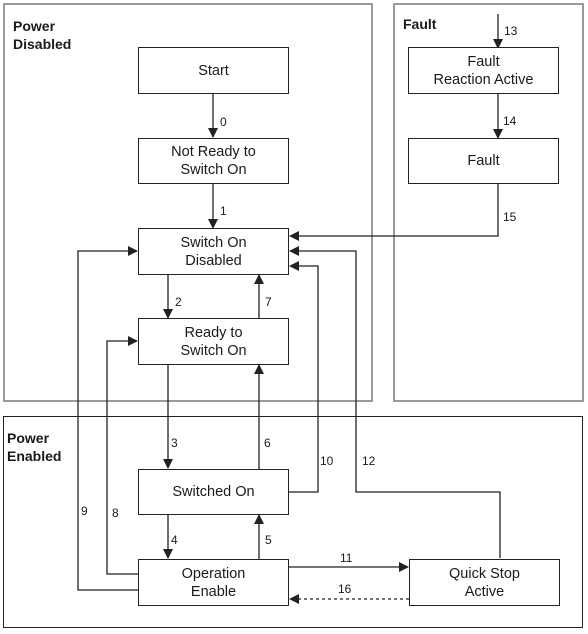 The width and height of the screenshot is (588, 634). I want to click on state-switched-on: Switched On, so click(213, 492).